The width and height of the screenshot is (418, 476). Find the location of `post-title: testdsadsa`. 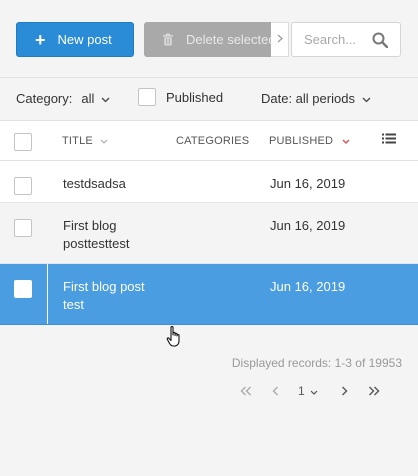

post-title: testdsadsa is located at coordinates (113, 184).